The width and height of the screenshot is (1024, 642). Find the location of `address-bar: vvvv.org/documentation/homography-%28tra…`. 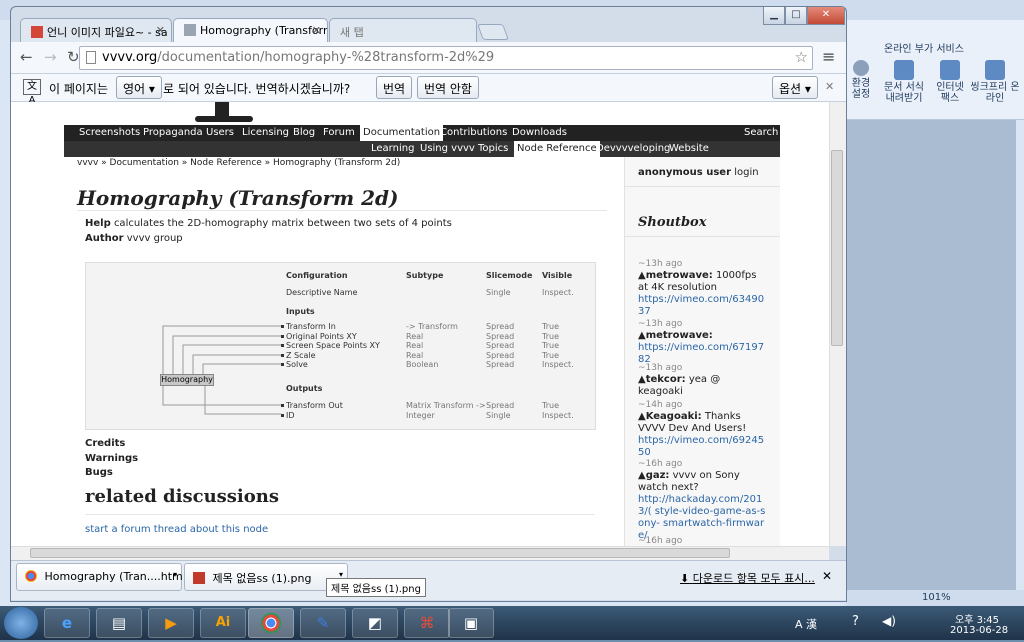

address-bar: vvvv.org/documentation/homography-%28tra… is located at coordinates (446, 58).